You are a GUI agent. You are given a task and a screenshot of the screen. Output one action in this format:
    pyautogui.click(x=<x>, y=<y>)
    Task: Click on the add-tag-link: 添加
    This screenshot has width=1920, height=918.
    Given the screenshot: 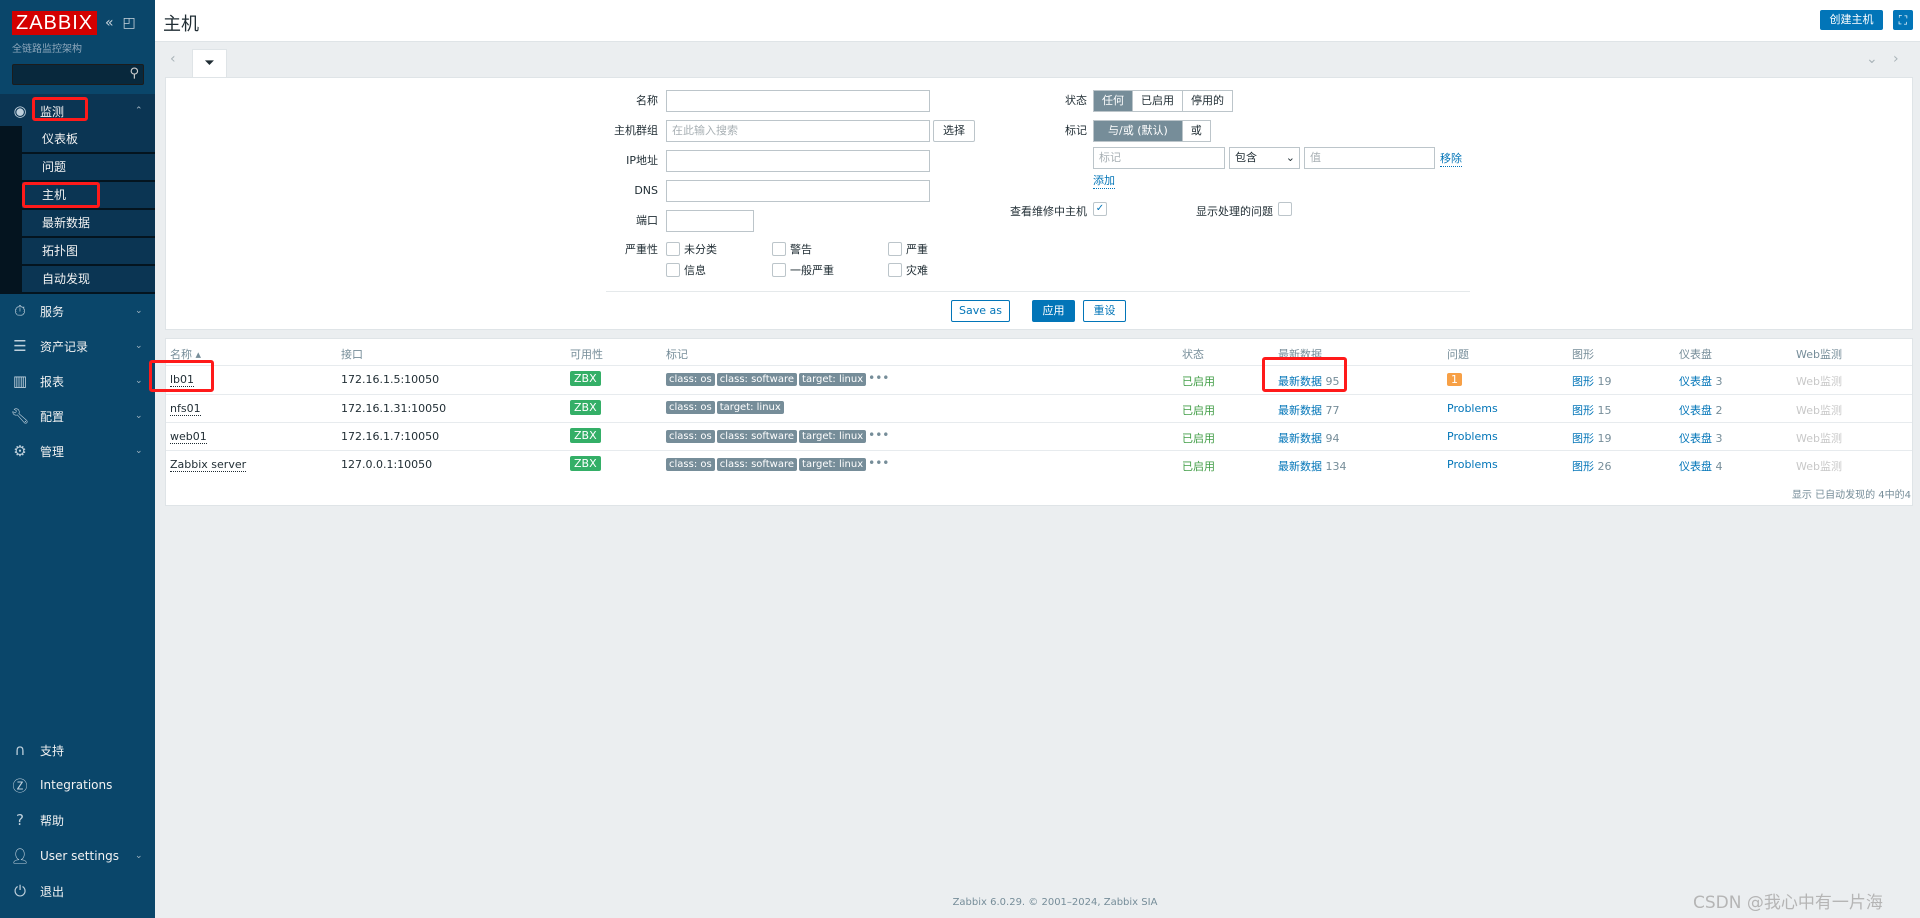 What is the action you would take?
    pyautogui.click(x=1104, y=180)
    